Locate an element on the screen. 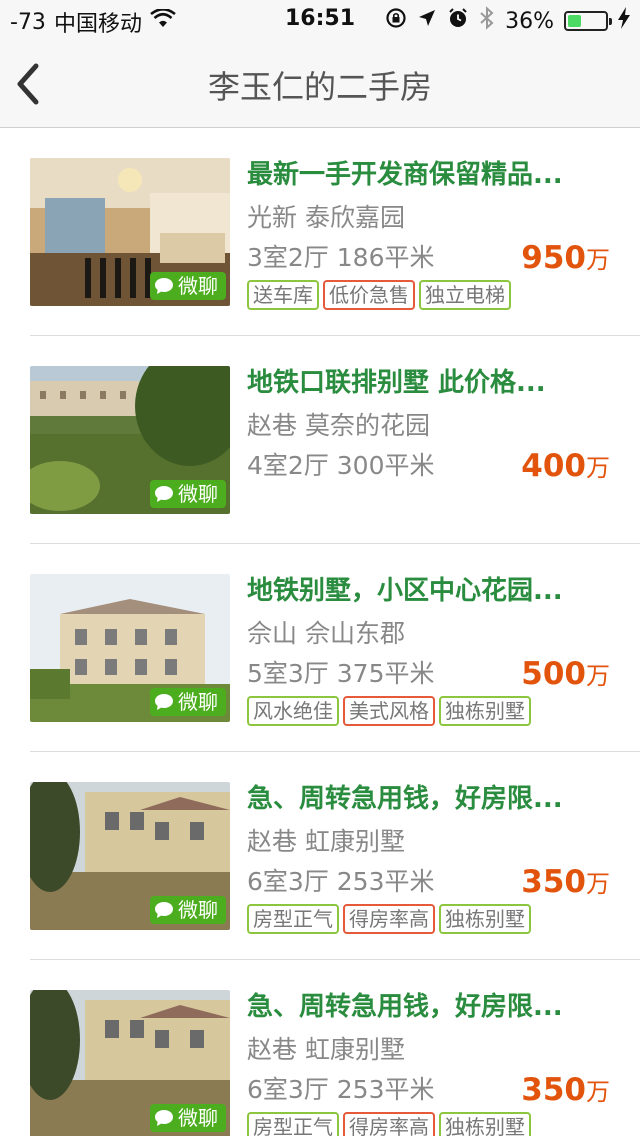  listing-spec-row: 5室3厅 375平米 500万 is located at coordinates (428, 674).